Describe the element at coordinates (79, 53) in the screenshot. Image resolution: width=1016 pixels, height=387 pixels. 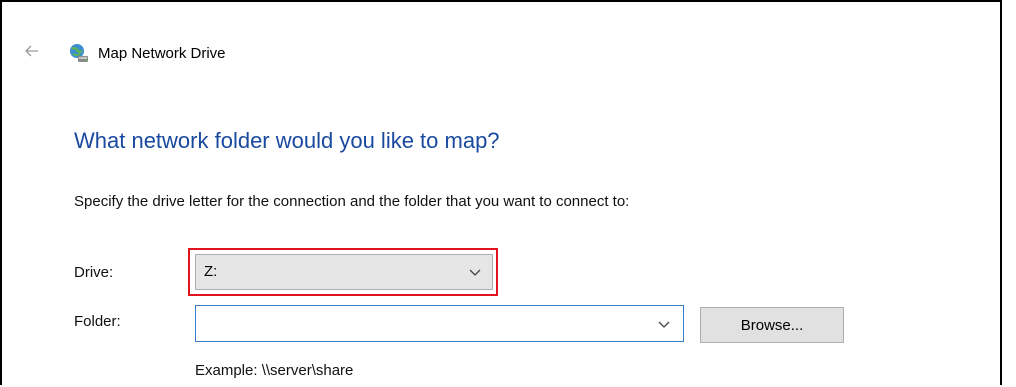
I see `network-drive-icon` at that location.